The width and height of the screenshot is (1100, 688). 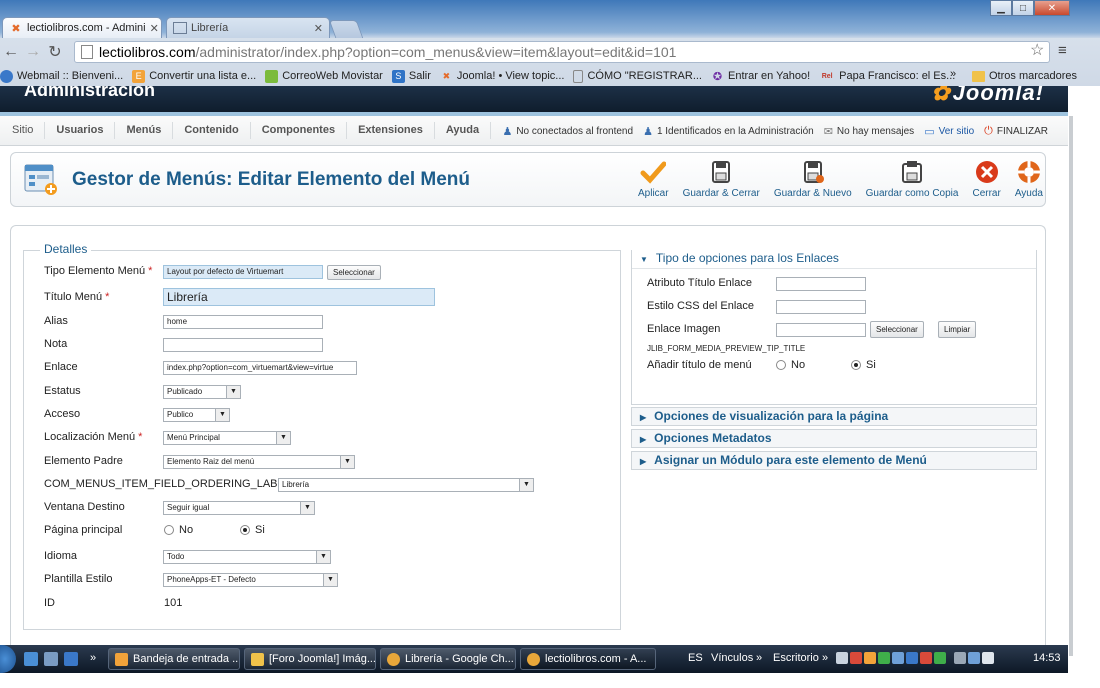 I want to click on close-window-icon: ✕, so click(x=1052, y=8).